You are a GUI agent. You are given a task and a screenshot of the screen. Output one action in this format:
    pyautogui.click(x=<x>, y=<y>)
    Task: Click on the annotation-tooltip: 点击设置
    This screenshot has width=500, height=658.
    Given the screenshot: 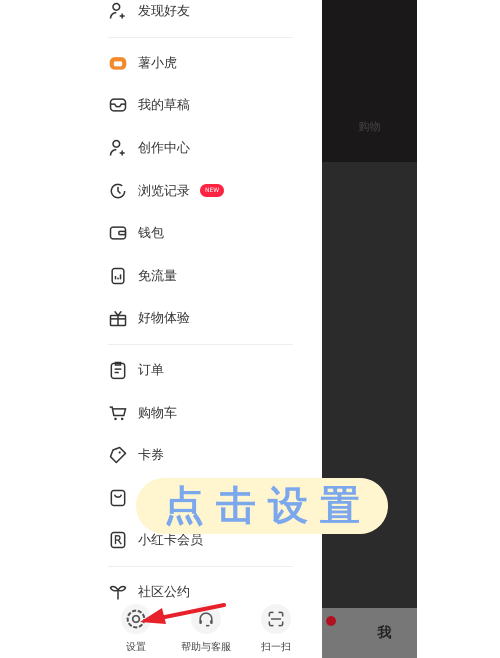 What is the action you would take?
    pyautogui.click(x=262, y=506)
    